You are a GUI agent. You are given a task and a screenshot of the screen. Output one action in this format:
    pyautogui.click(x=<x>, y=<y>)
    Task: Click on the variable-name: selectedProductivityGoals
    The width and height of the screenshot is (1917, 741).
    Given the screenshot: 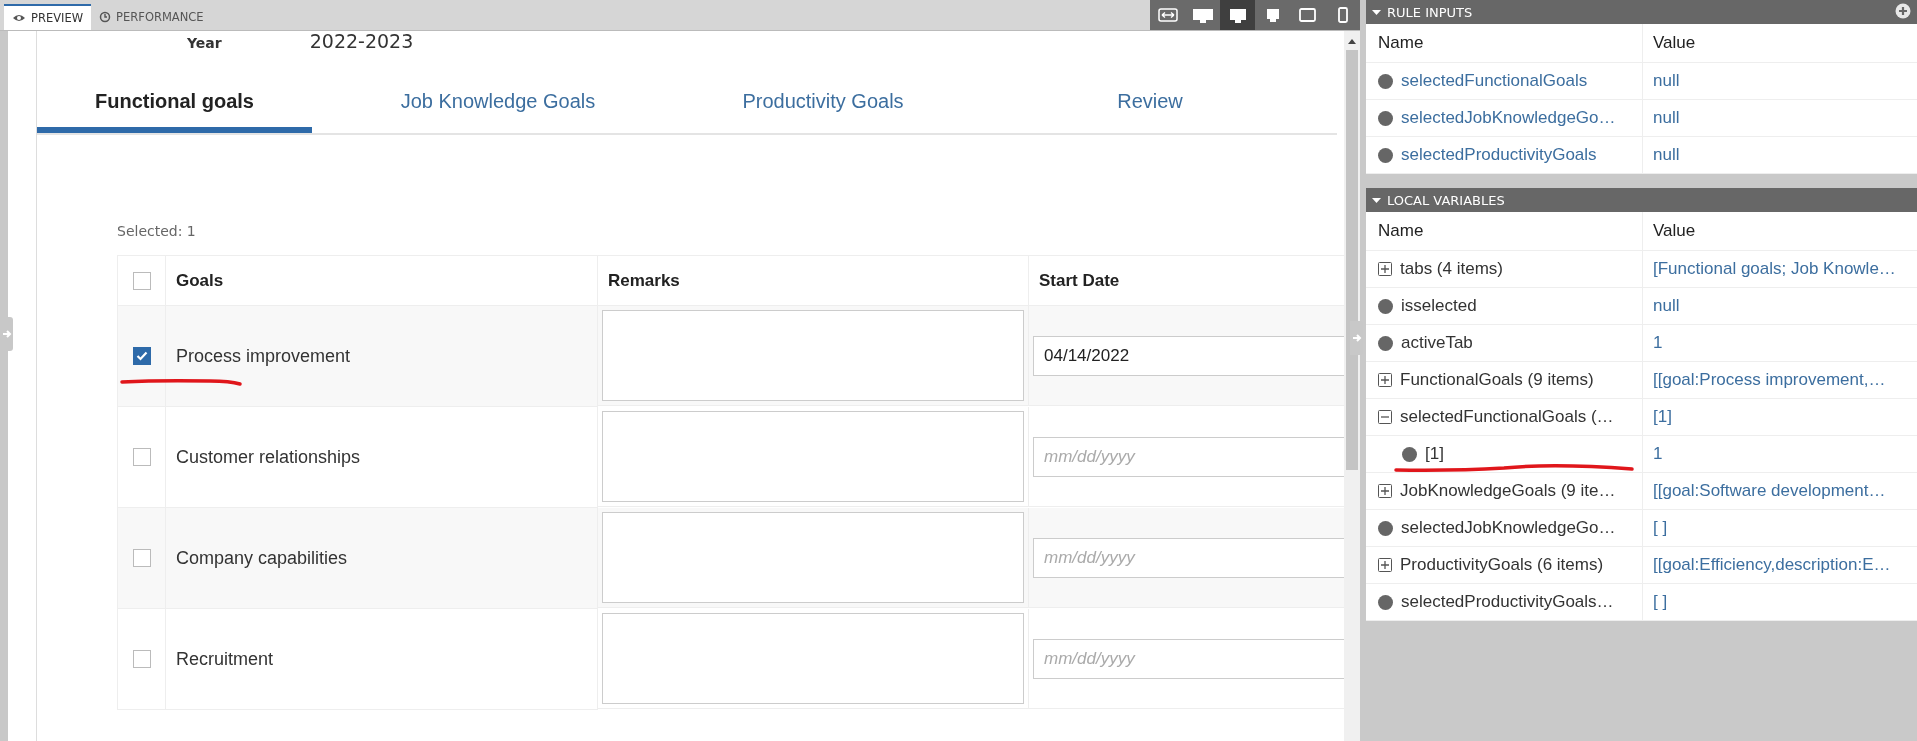 What is the action you would take?
    pyautogui.click(x=1499, y=155)
    